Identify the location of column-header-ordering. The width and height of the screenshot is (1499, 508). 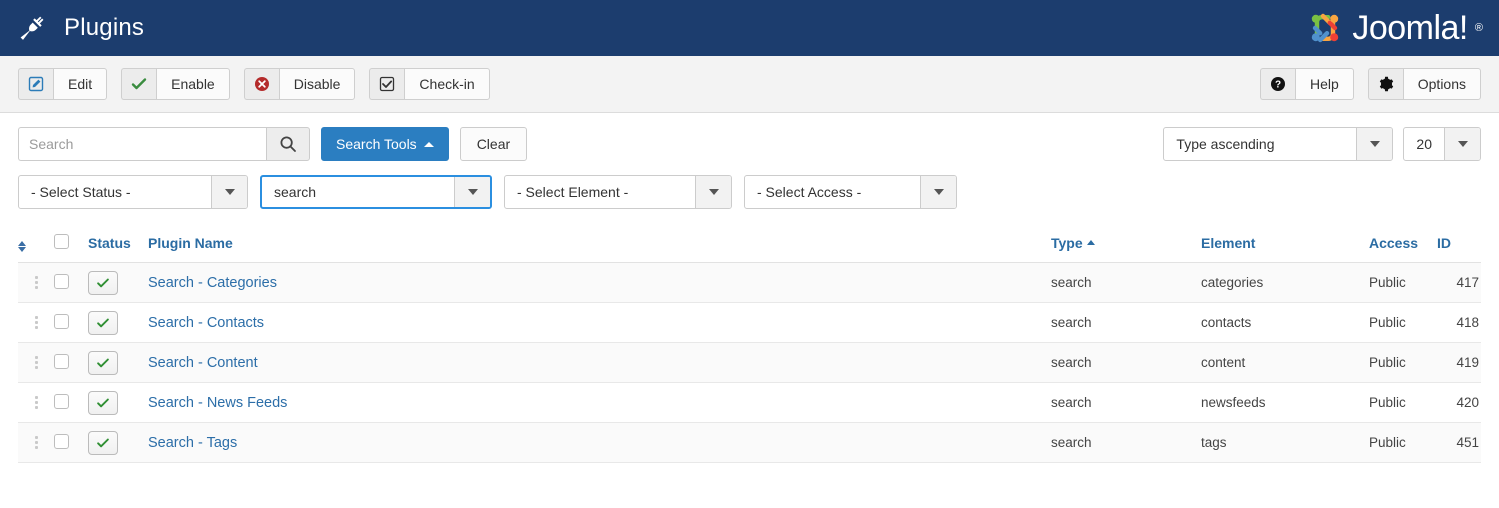
(36, 244).